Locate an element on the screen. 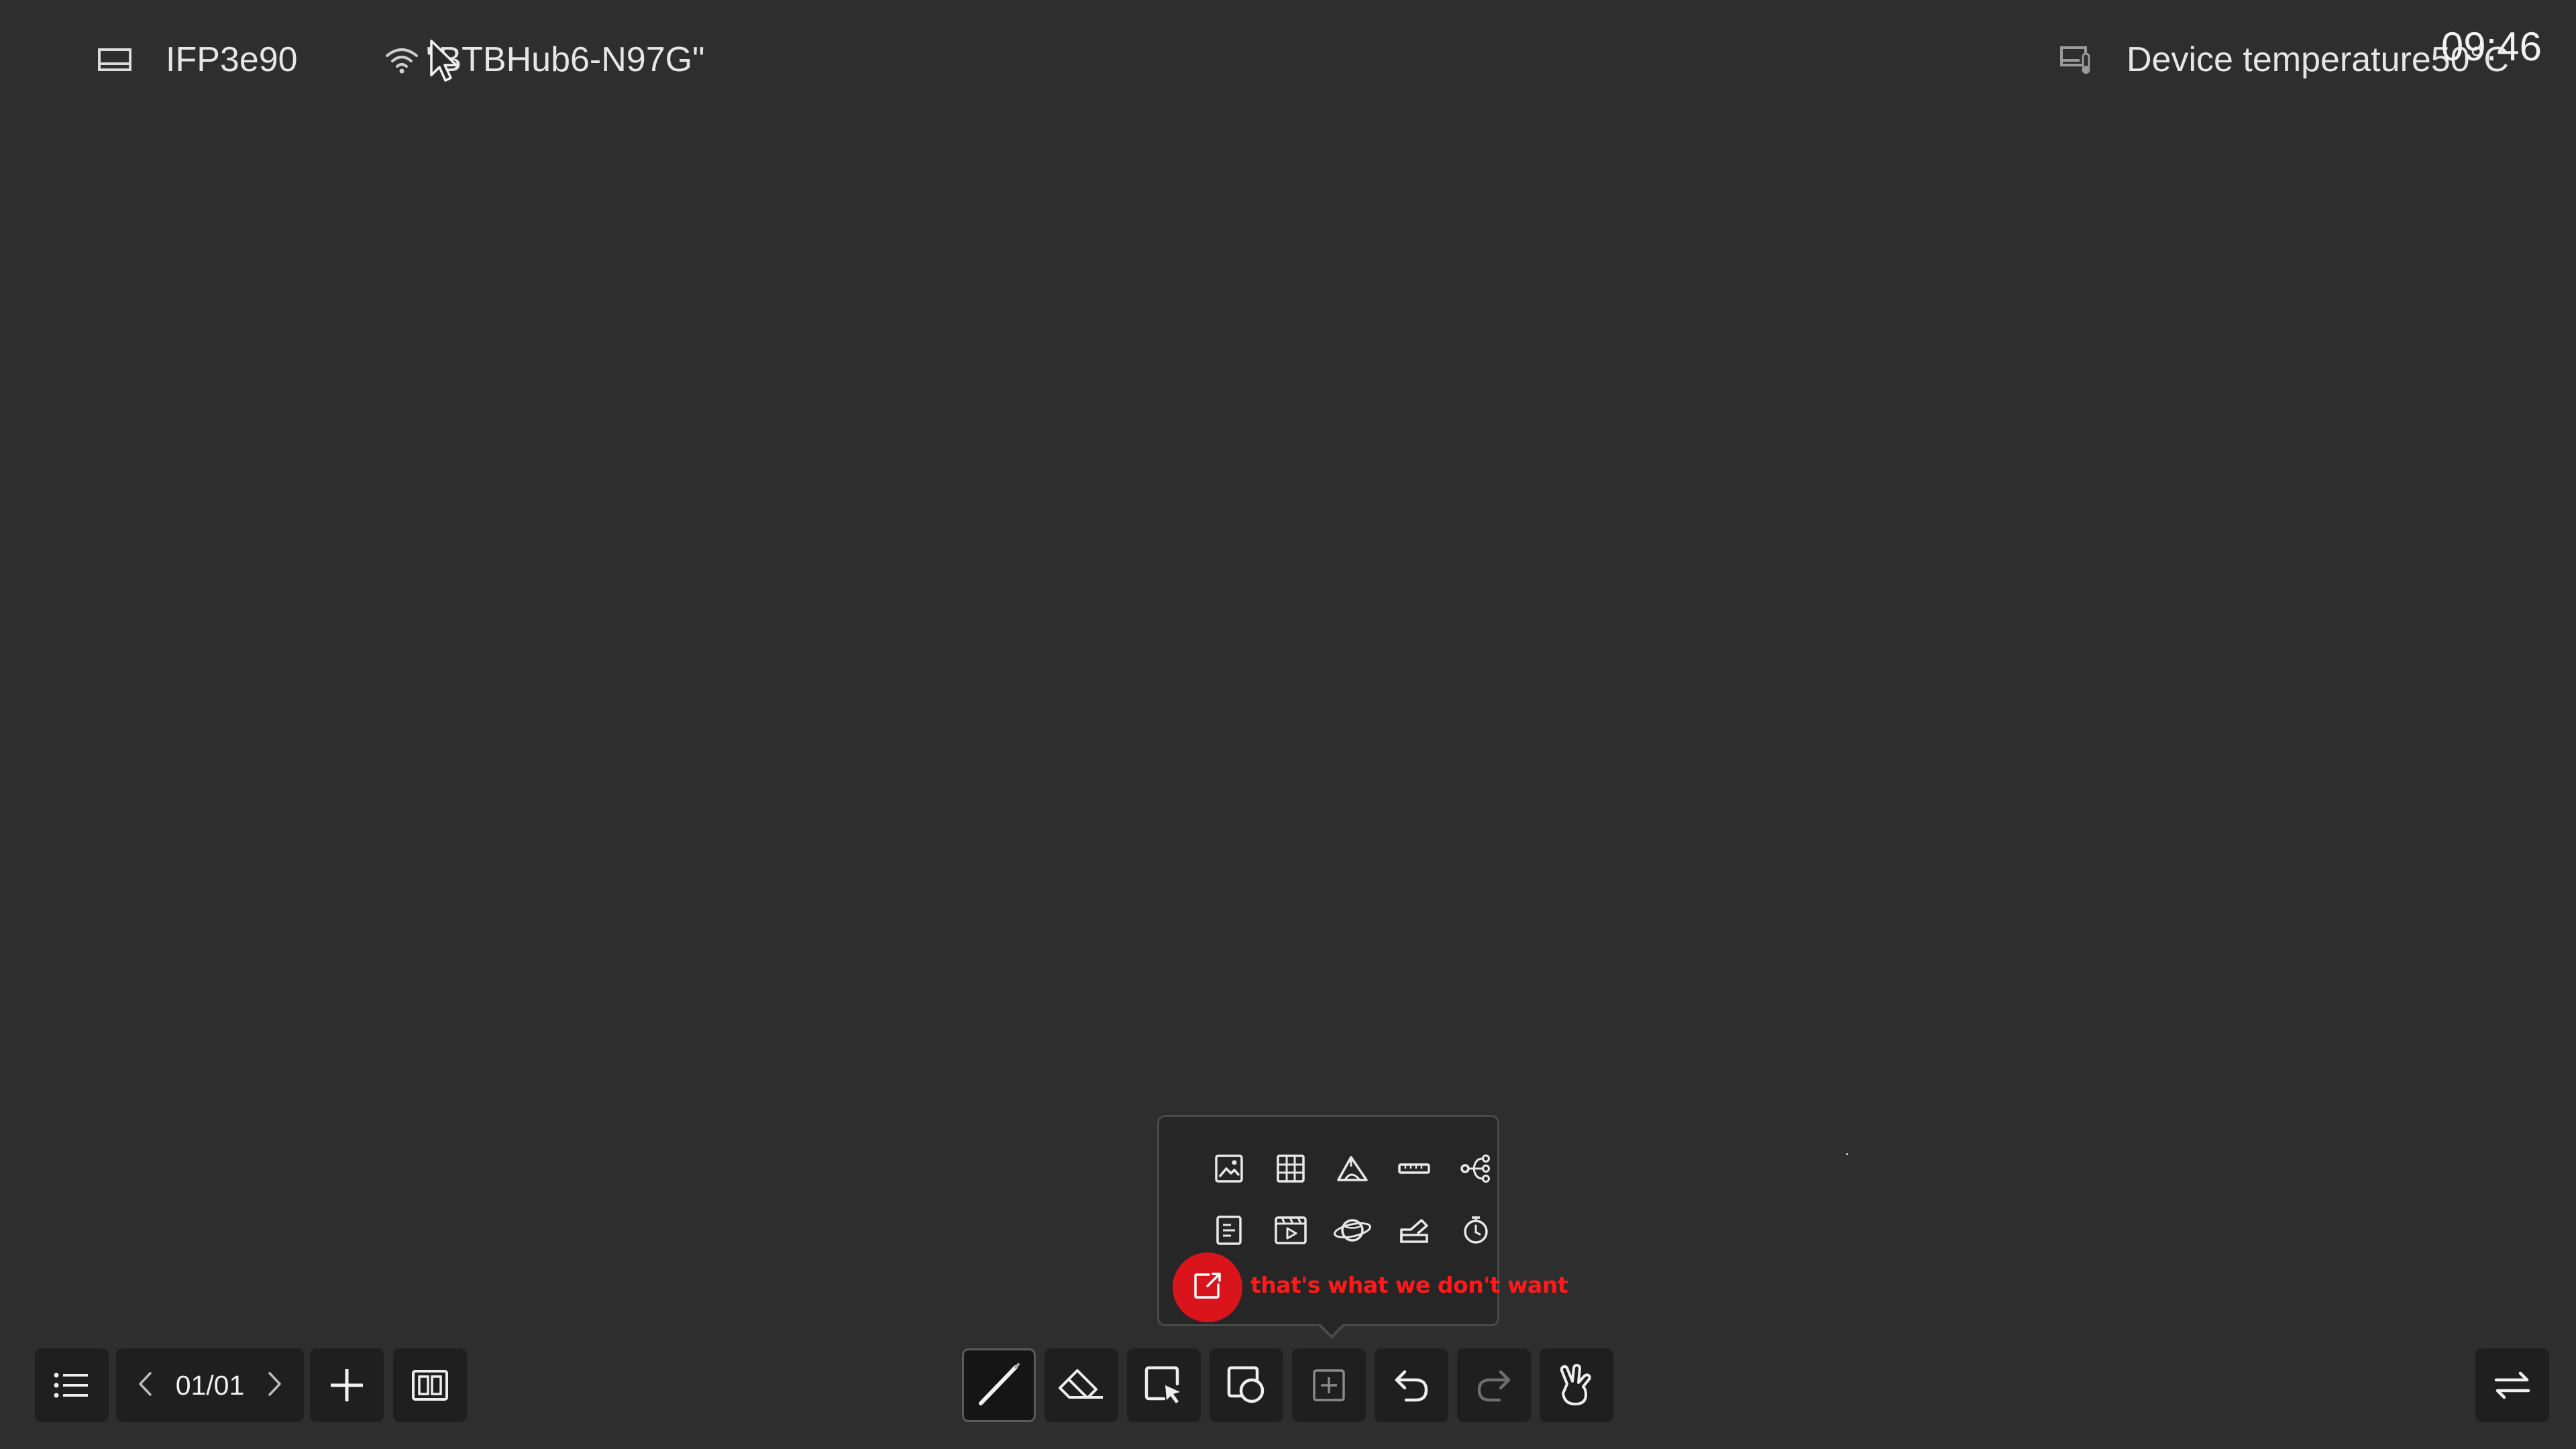  notes-icon is located at coordinates (1229, 1230).